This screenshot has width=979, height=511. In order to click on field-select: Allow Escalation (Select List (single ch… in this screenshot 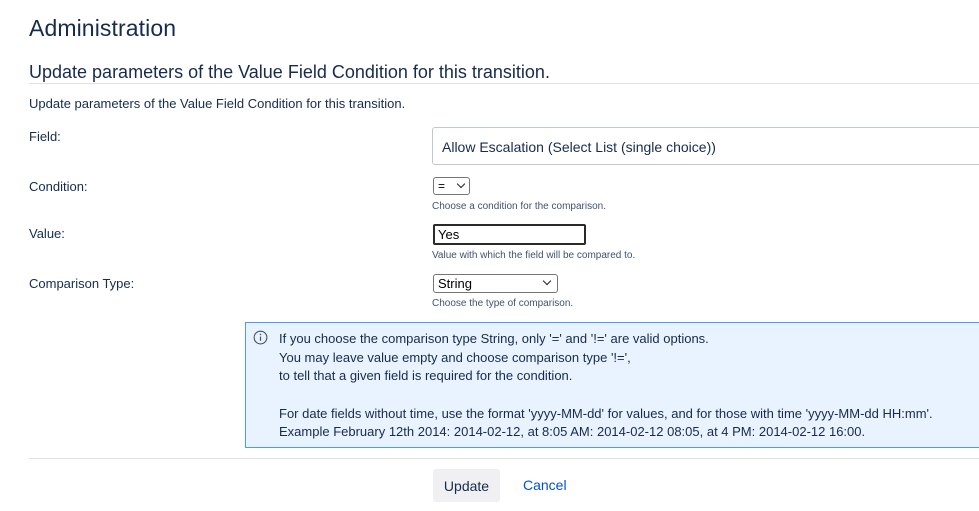, I will do `click(705, 146)`.